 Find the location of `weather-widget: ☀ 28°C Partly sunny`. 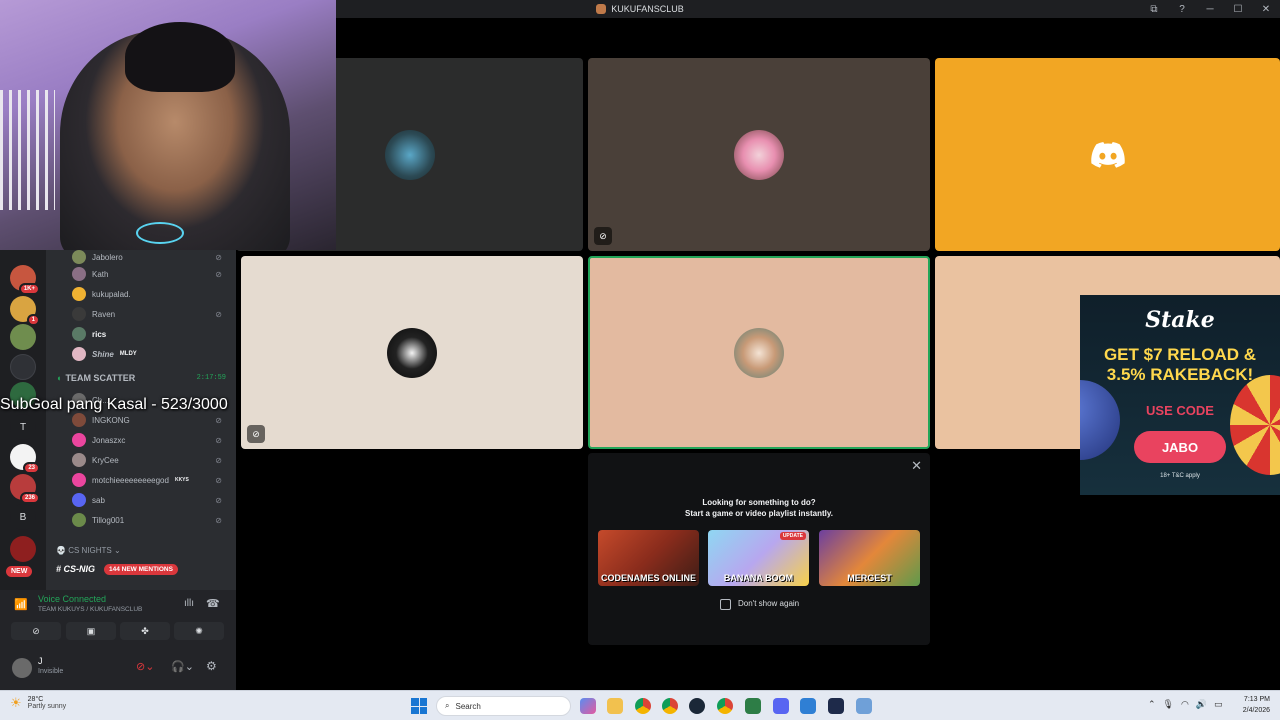

weather-widget: ☀ 28°C Partly sunny is located at coordinates (38, 703).